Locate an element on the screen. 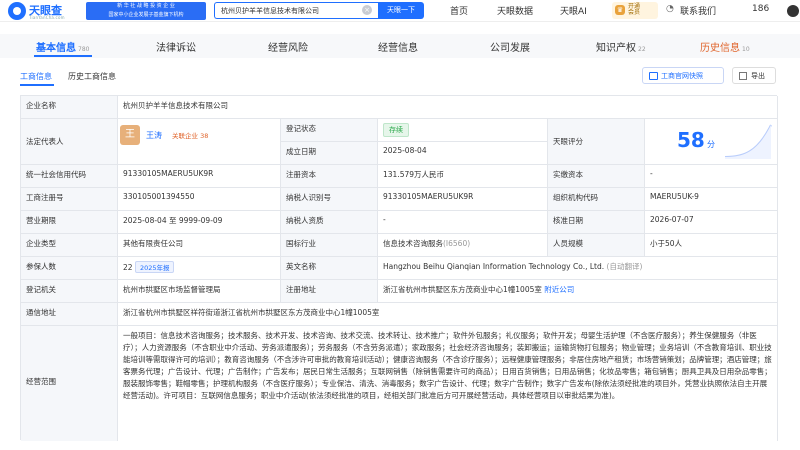 Image resolution: width=800 pixels, height=450 pixels. tab-label: 基本信息 is located at coordinates (56, 48).